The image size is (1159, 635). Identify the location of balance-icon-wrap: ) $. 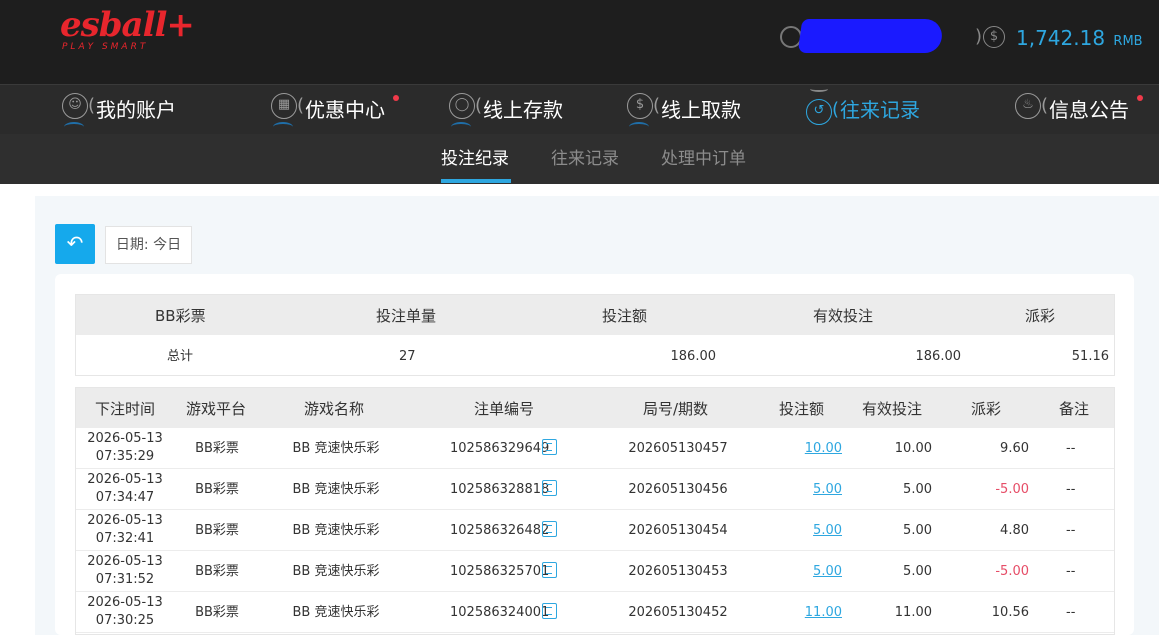
(990, 38).